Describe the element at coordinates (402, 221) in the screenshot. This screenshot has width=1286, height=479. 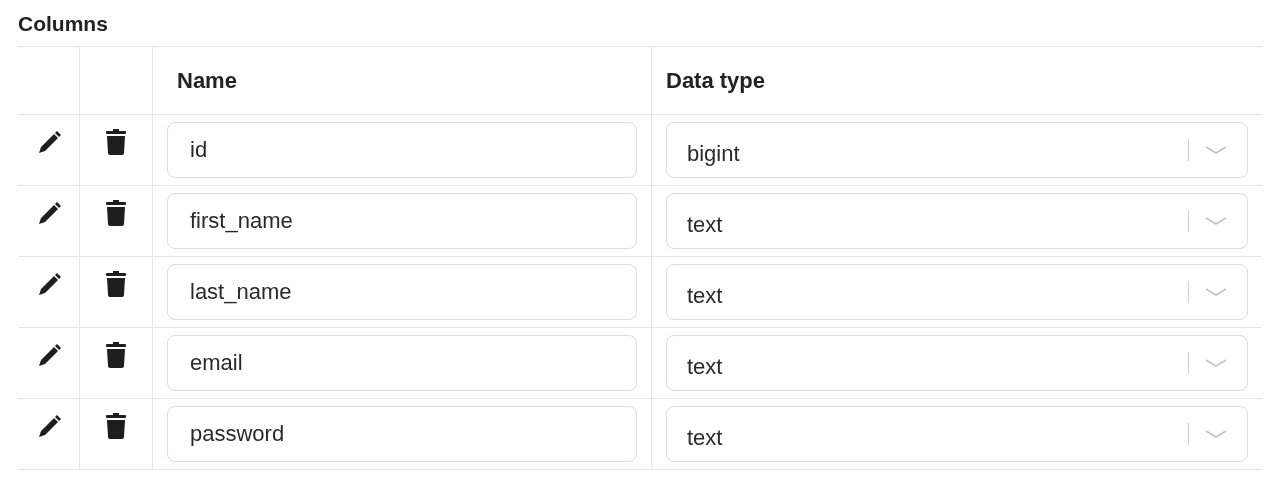
I see `name-field: first_name` at that location.